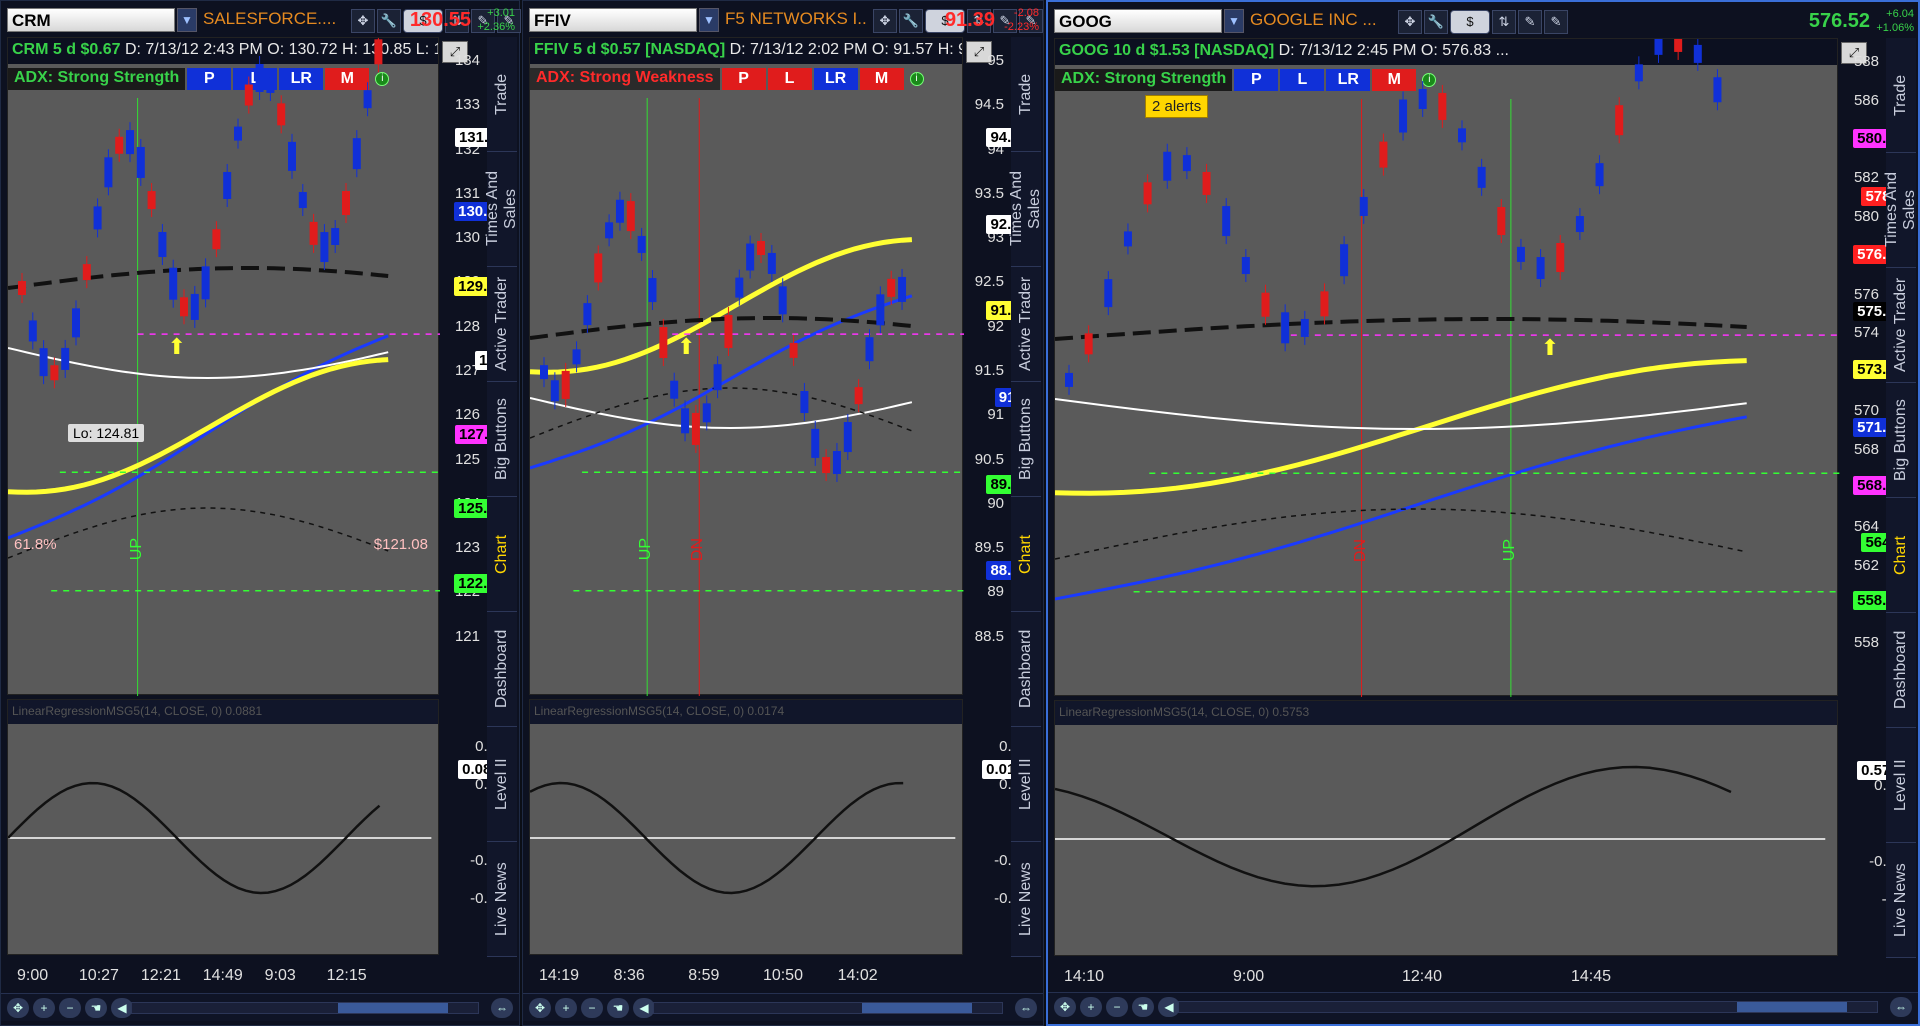 Image resolution: width=1920 pixels, height=1026 pixels. Describe the element at coordinates (496, 20) in the screenshot. I see `price-change: +3.01 +2.36%` at that location.